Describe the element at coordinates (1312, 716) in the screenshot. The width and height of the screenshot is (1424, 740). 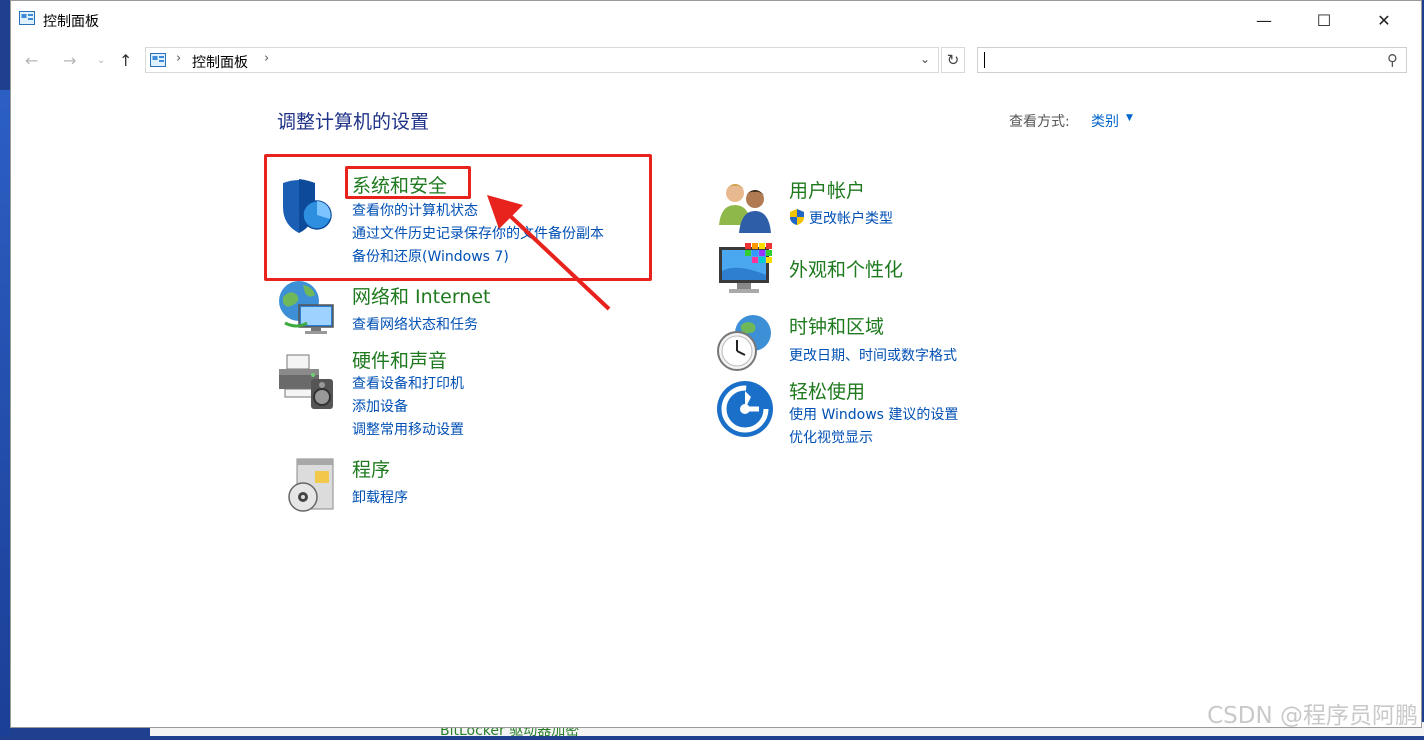
I see `csdn-watermark: CSDN @程序员阿鹏` at that location.